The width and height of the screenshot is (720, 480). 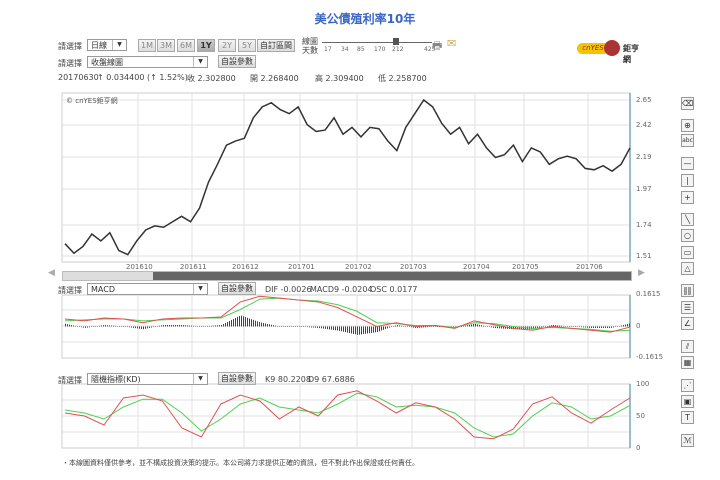 What do you see at coordinates (476, 267) in the screenshot?
I see `date-x-tick: 201704` at bounding box center [476, 267].